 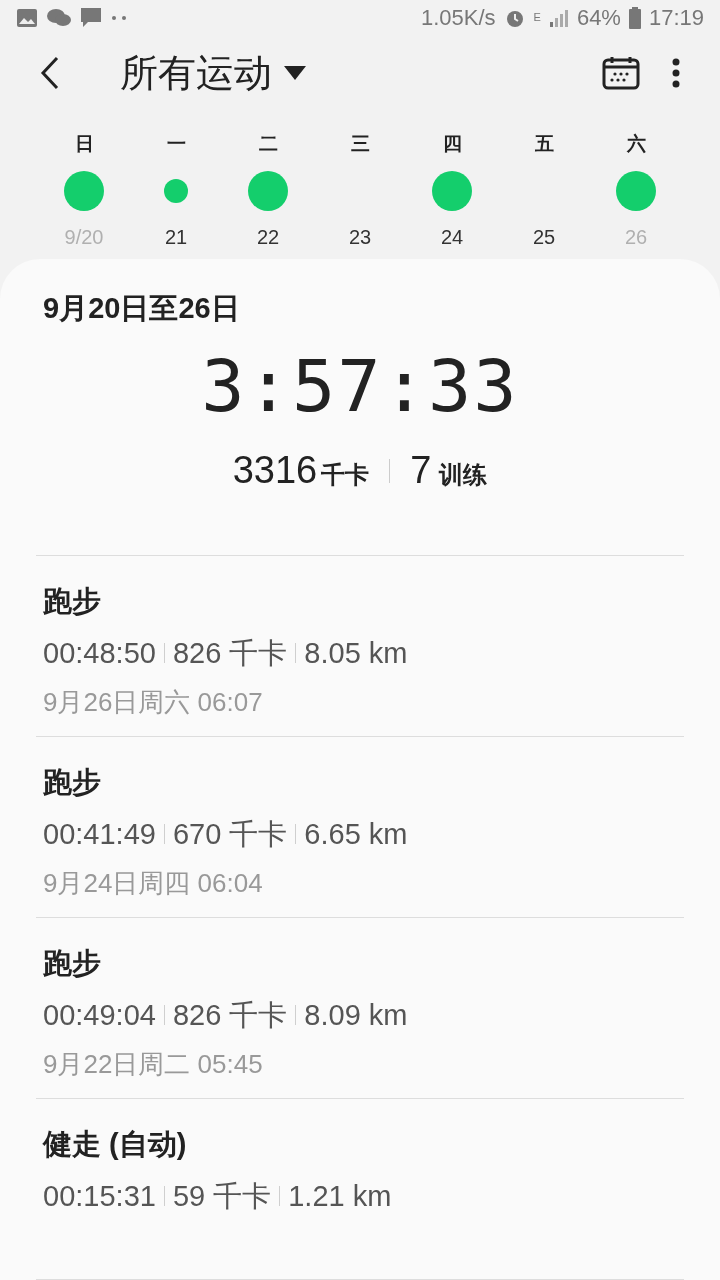 What do you see at coordinates (213, 73) in the screenshot?
I see `sport-filter-dropdown: 所有运动` at bounding box center [213, 73].